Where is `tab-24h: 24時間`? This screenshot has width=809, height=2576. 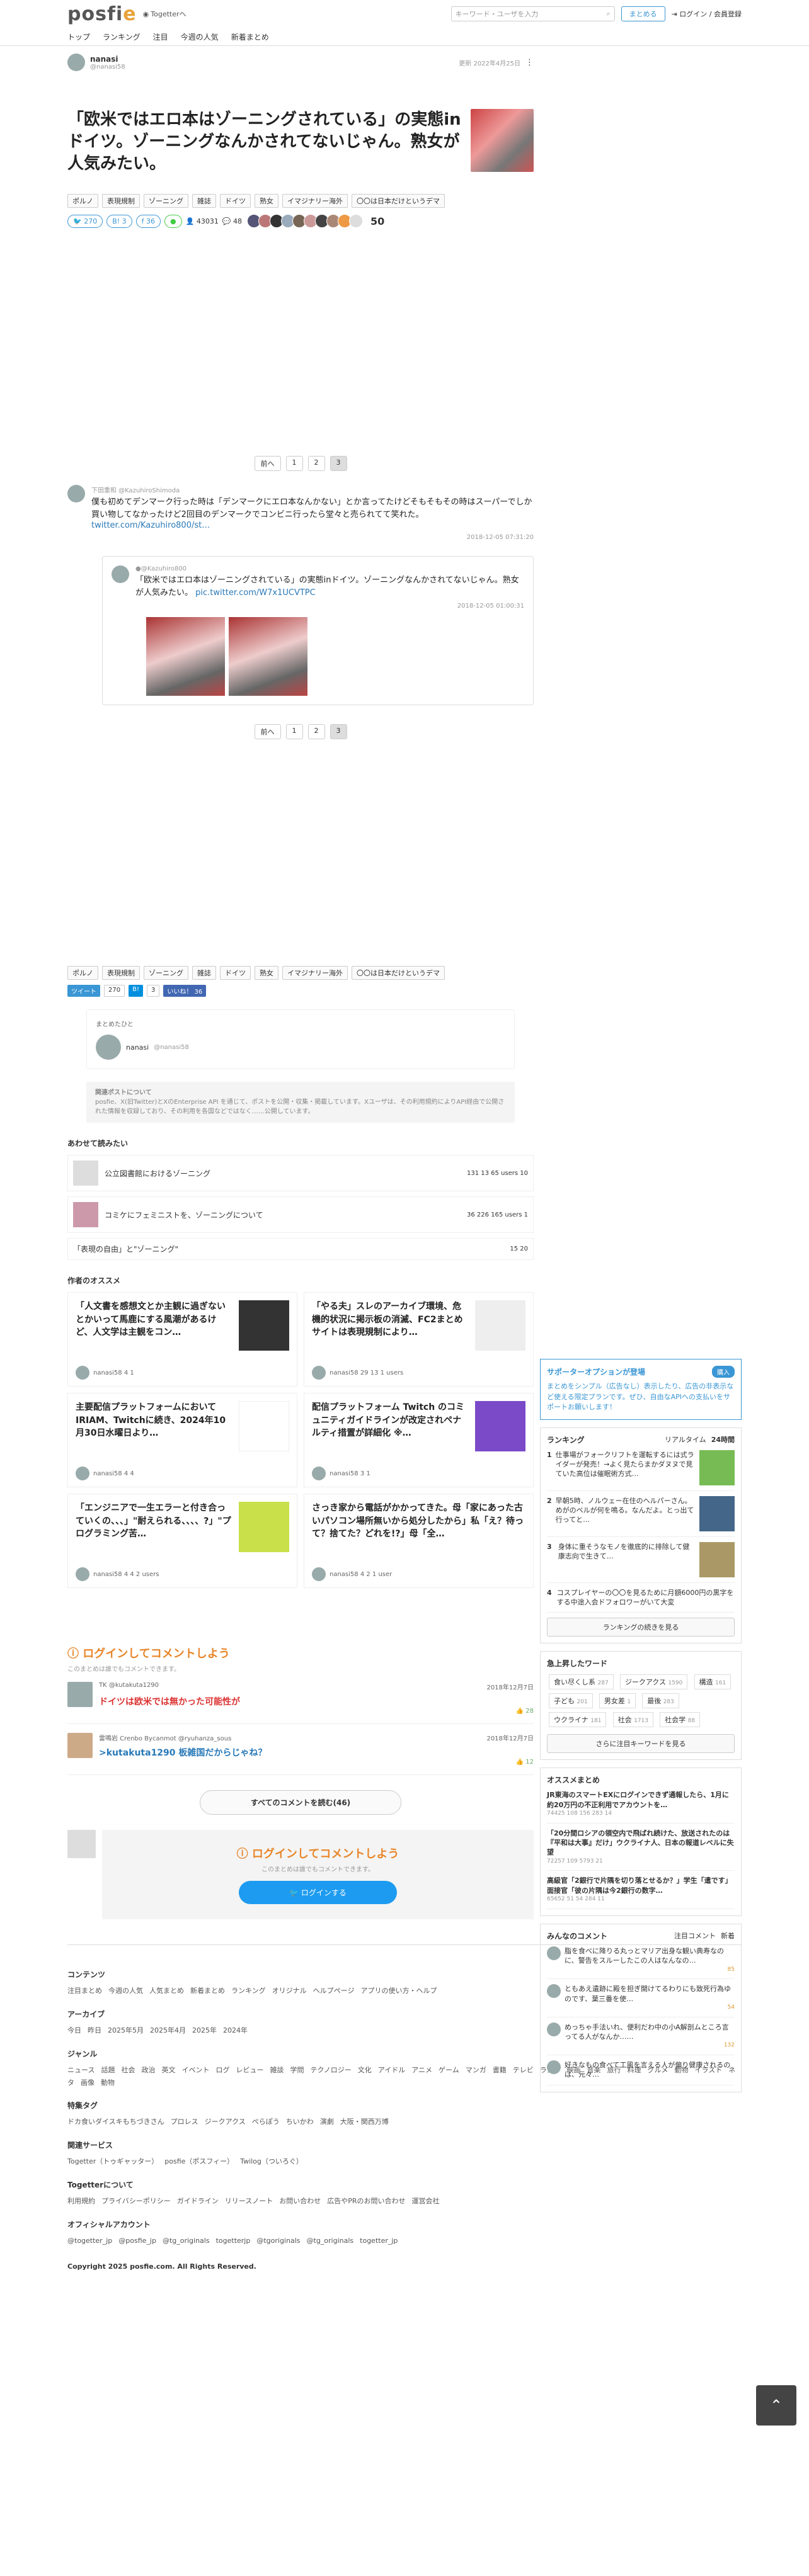
tab-24h: 24時間 is located at coordinates (723, 1439).